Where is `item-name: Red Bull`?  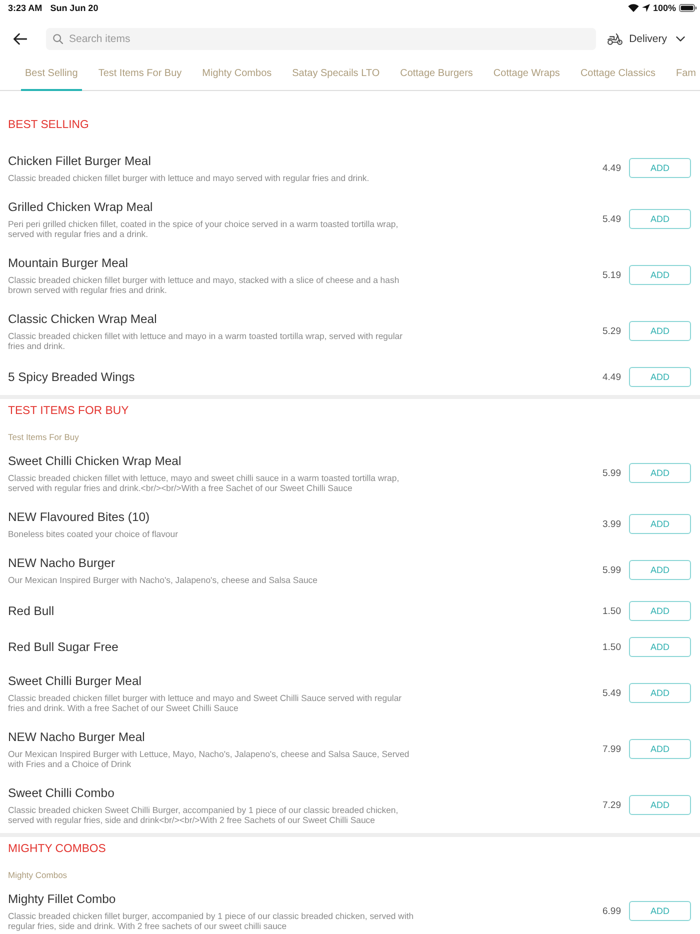
item-name: Red Bull is located at coordinates (32, 611).